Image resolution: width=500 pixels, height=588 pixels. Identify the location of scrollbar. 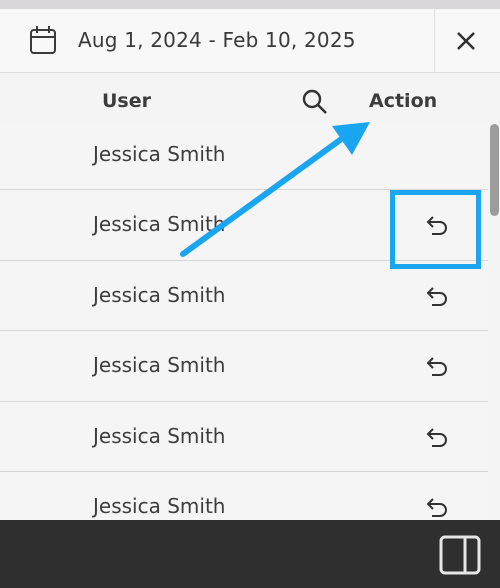
(494, 174).